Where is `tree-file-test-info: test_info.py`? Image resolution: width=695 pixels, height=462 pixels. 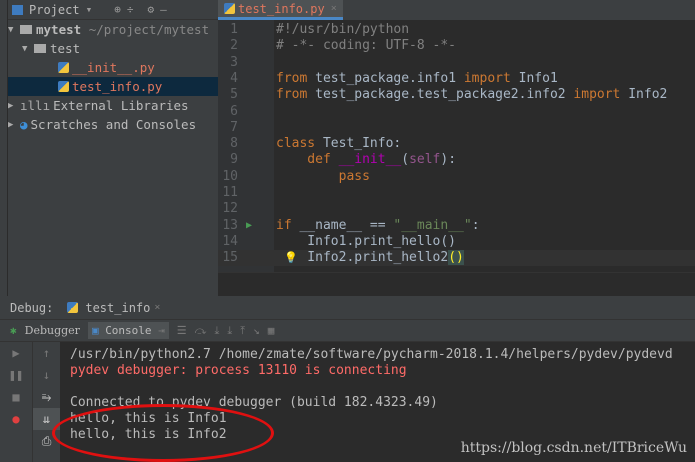 tree-file-test-info: test_info.py is located at coordinates (113, 86).